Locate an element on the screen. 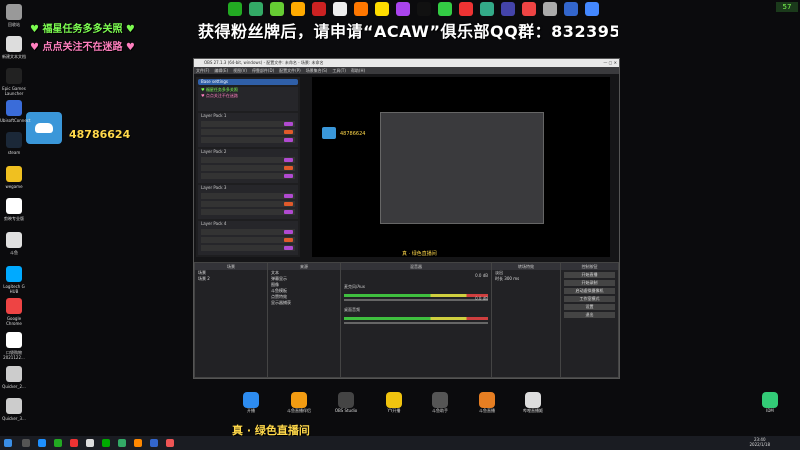  desktop-icon: steam is located at coordinates (14, 143).